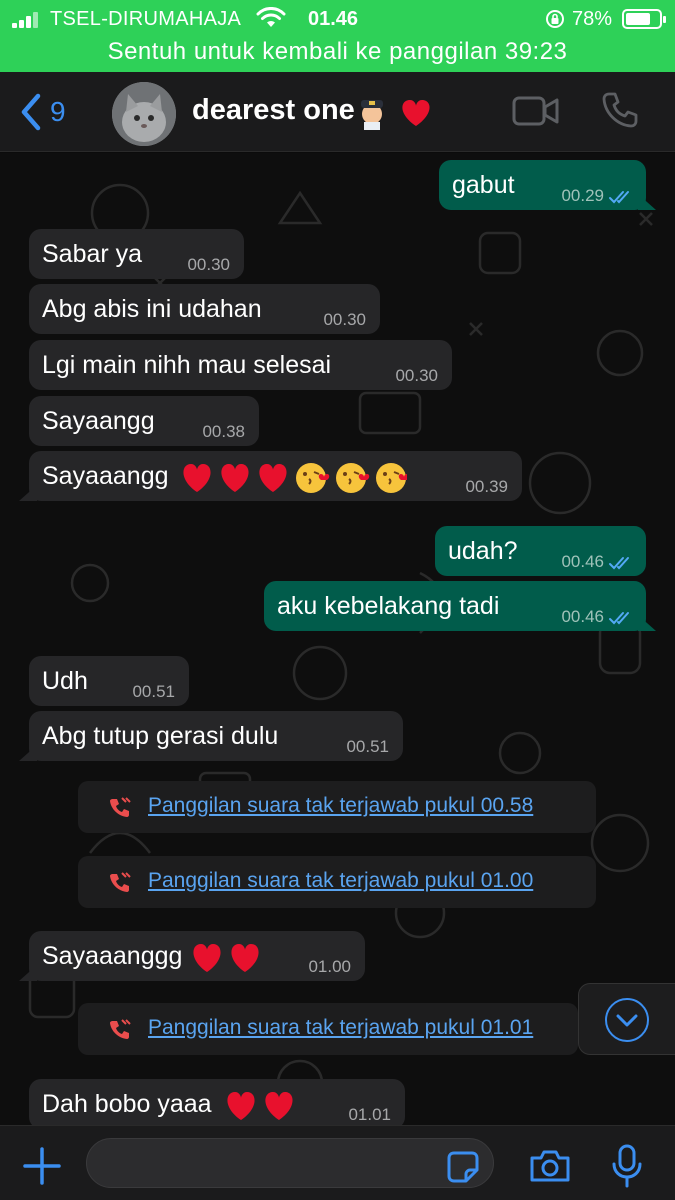 The width and height of the screenshot is (675, 1200). I want to click on scroll-to-bottom-button, so click(626, 1019).